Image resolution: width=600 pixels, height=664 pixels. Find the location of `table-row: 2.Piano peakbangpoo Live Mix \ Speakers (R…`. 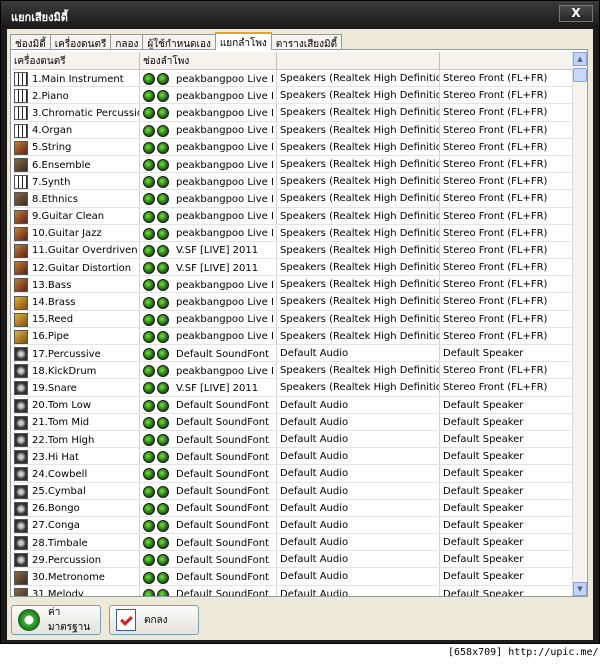

table-row: 2.Piano peakbangpoo Live Mix \ Speakers (R… is located at coordinates (293, 96).